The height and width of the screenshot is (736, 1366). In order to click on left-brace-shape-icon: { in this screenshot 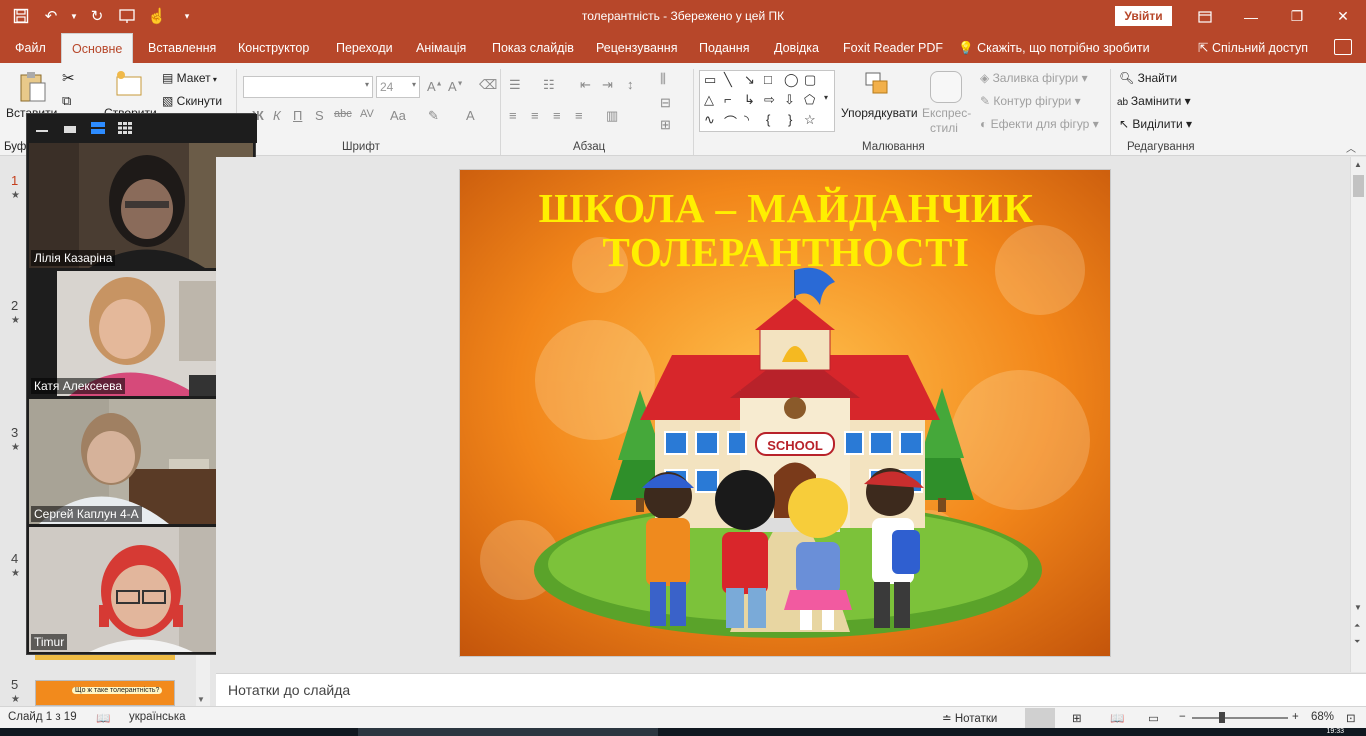, I will do `click(768, 119)`.